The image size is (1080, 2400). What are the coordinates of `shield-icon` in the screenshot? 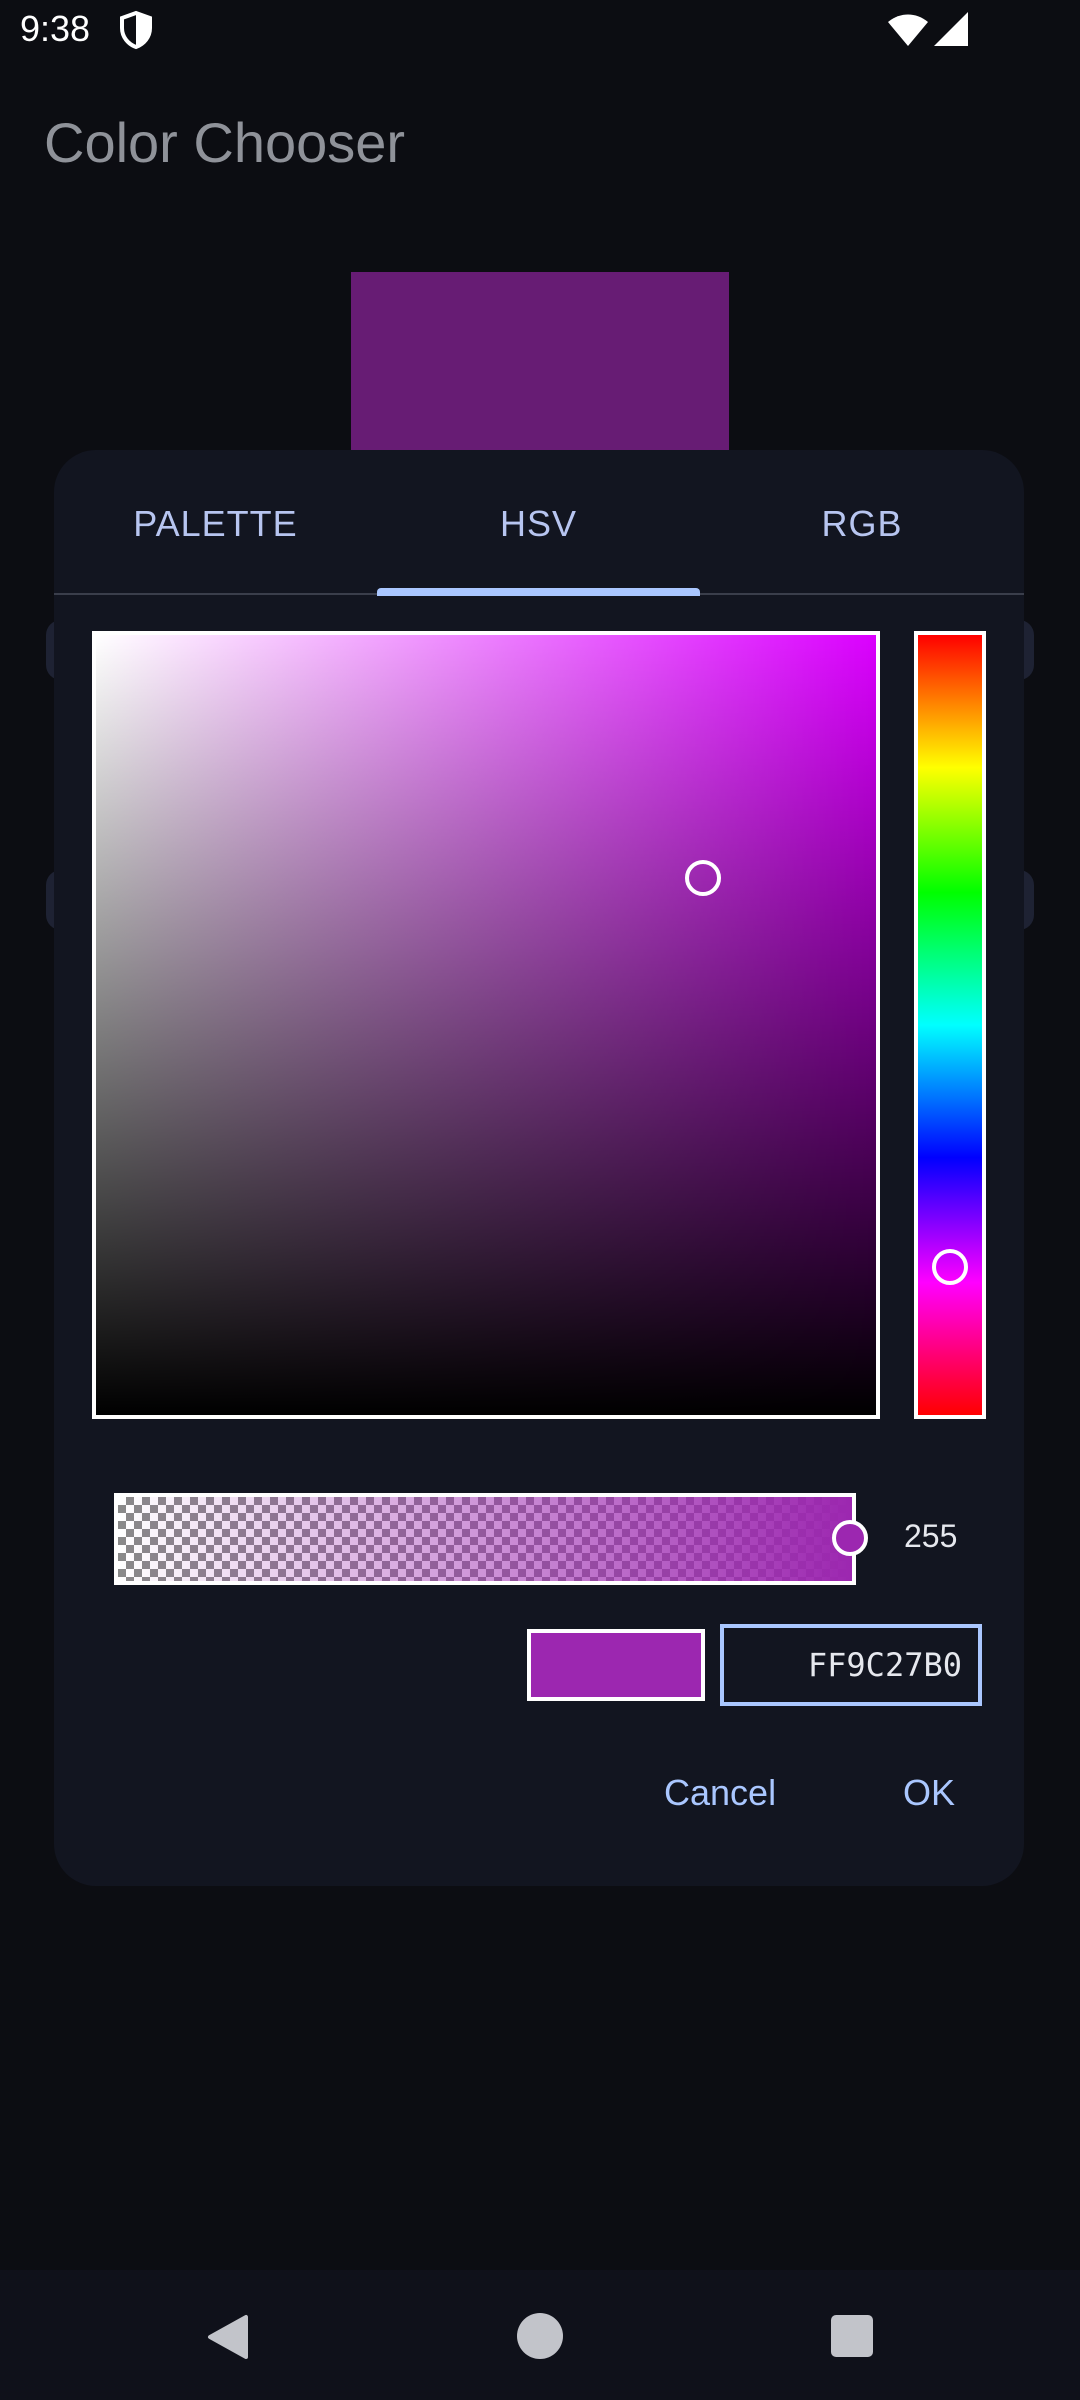 It's located at (136, 30).